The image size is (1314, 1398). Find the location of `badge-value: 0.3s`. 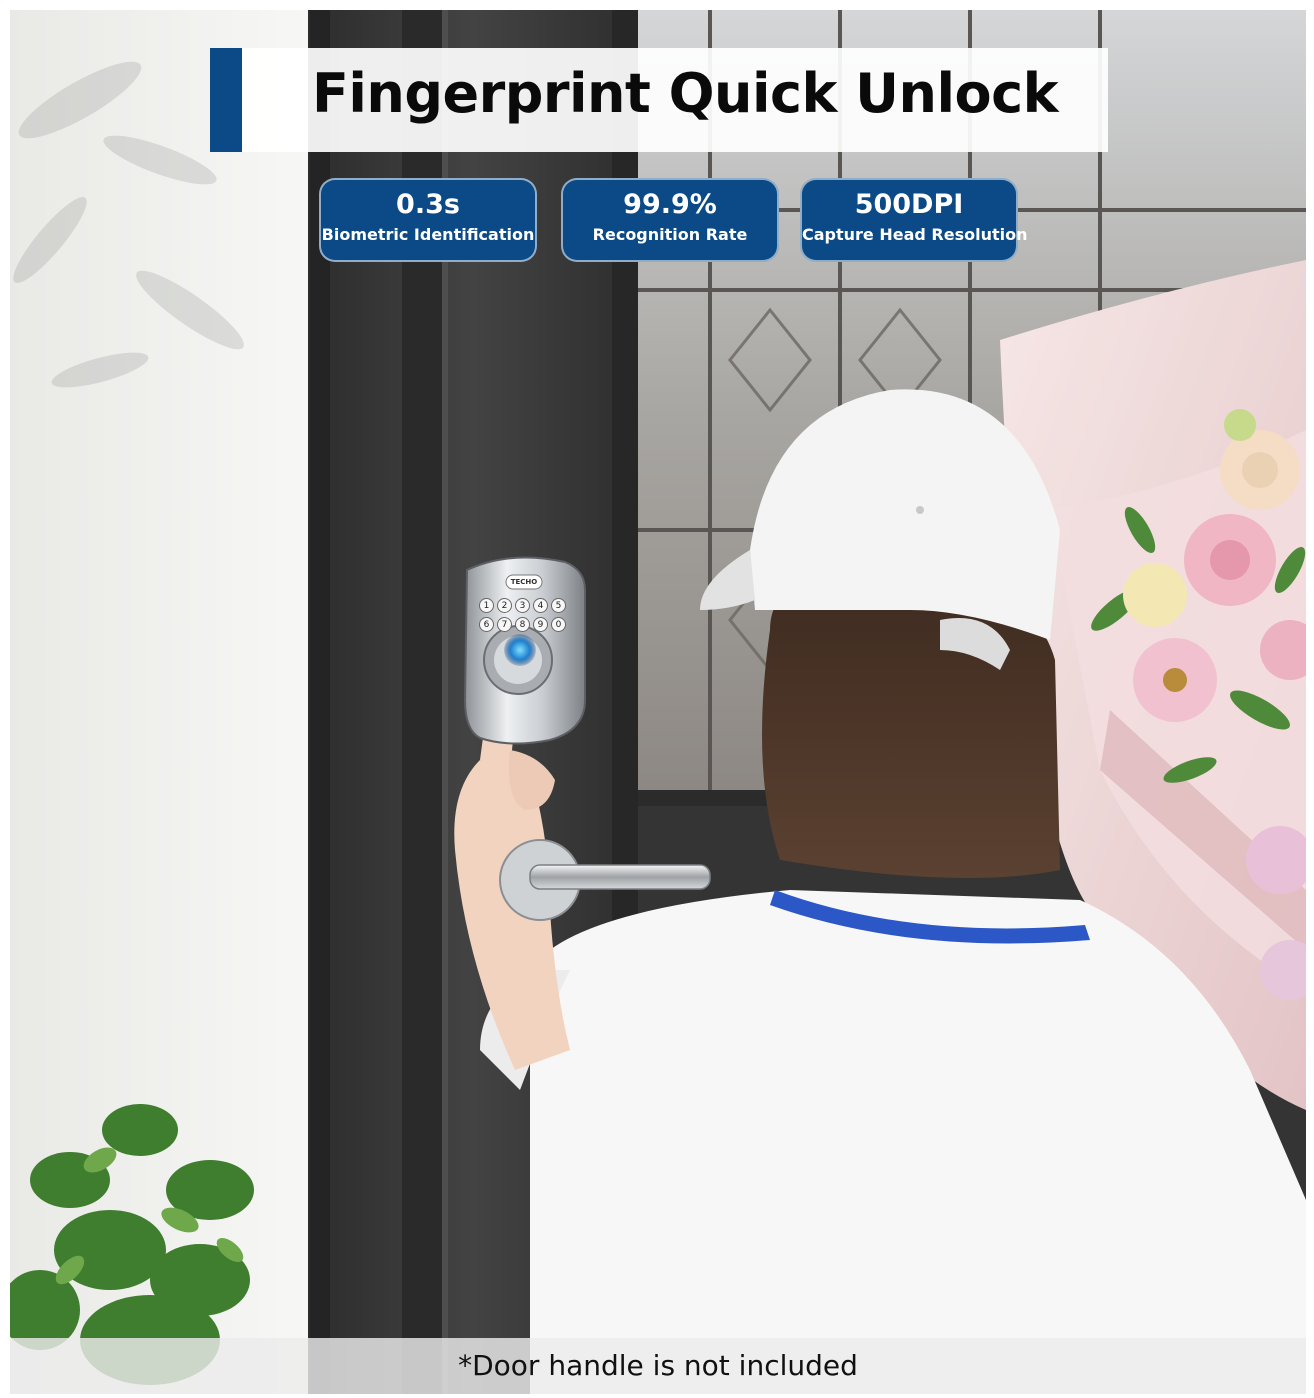

badge-value: 0.3s is located at coordinates (428, 204).